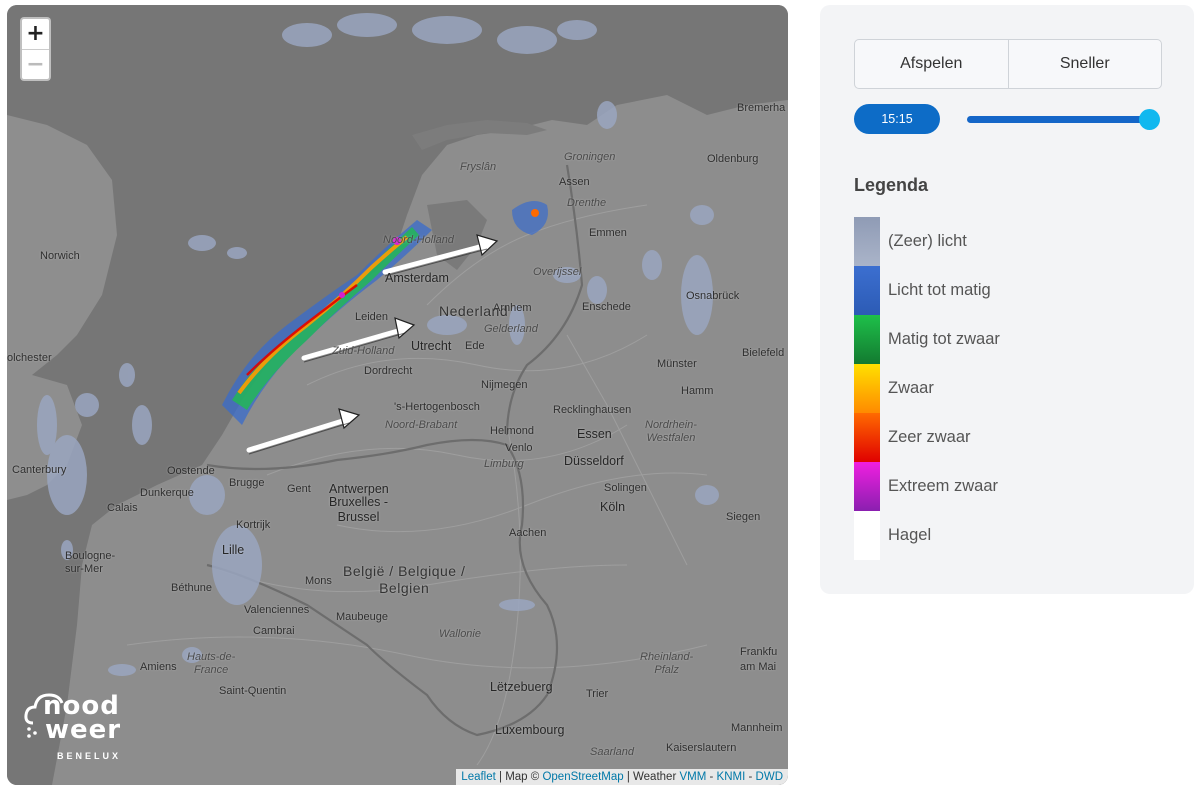 This screenshot has height=788, width=1200. Describe the element at coordinates (418, 240) in the screenshot. I see `map-label: Noord-Holland` at that location.